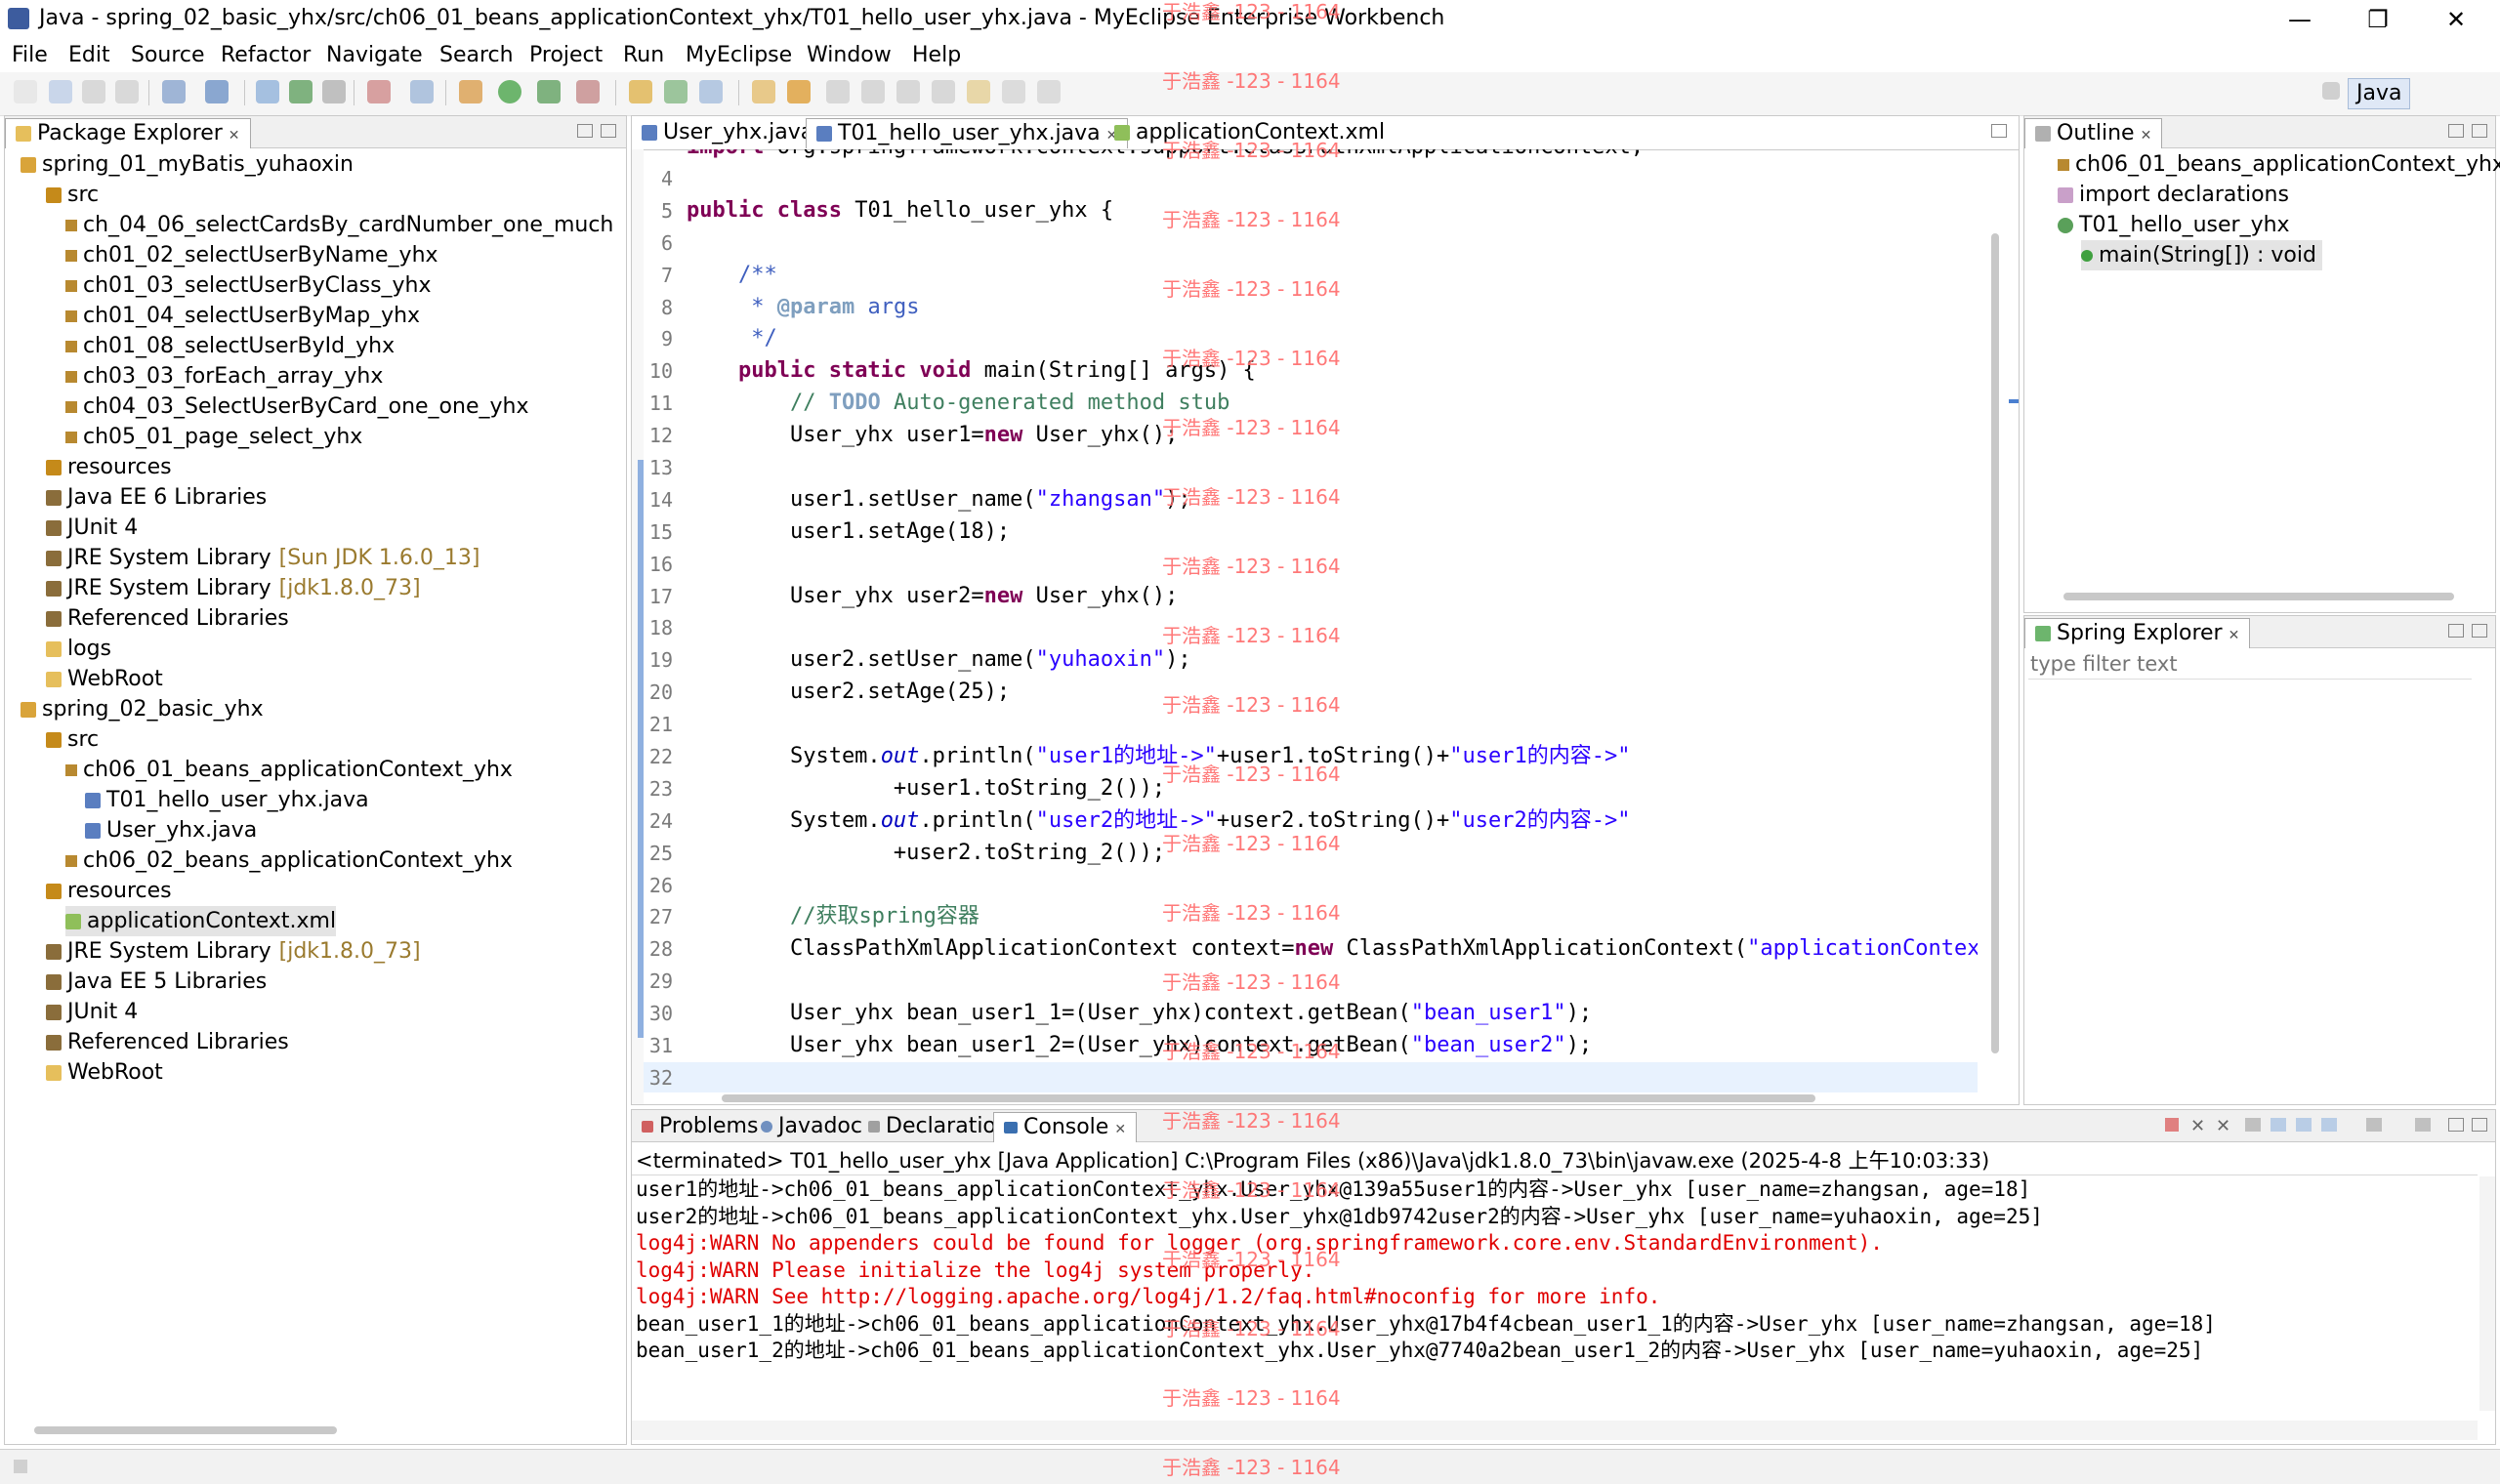 The image size is (2500, 1484). I want to click on back-icon, so click(1014, 92).